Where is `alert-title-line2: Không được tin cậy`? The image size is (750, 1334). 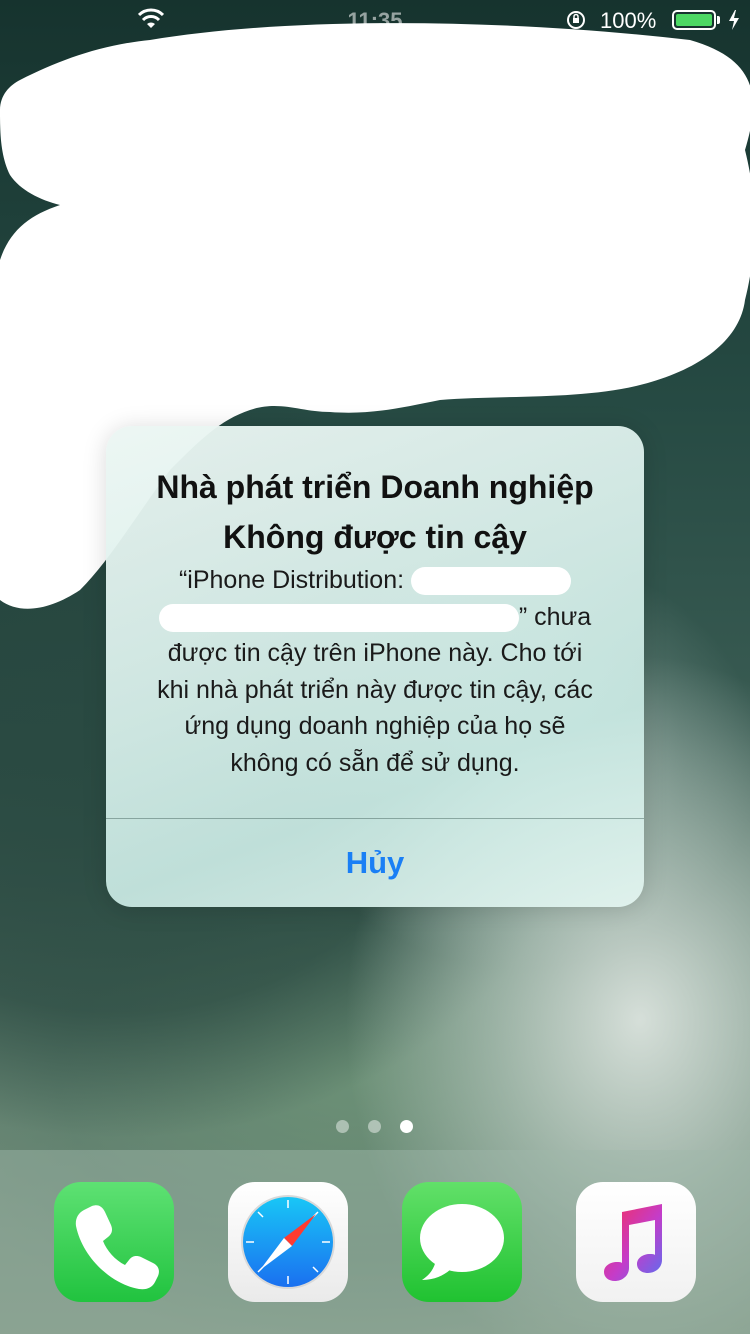
alert-title-line2: Không được tin cậy is located at coordinates (375, 537).